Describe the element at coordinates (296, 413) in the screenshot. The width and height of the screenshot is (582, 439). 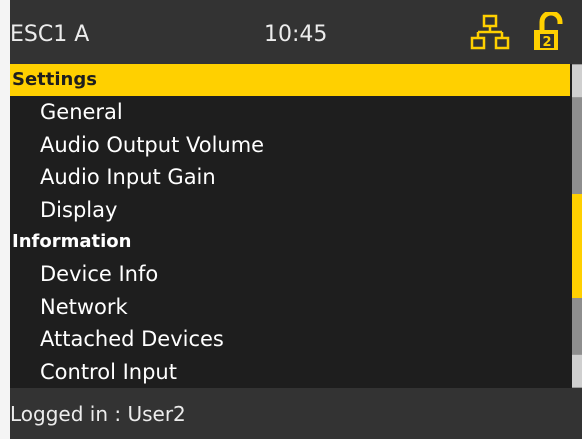
I see `status-bar: Logged in : User2` at that location.